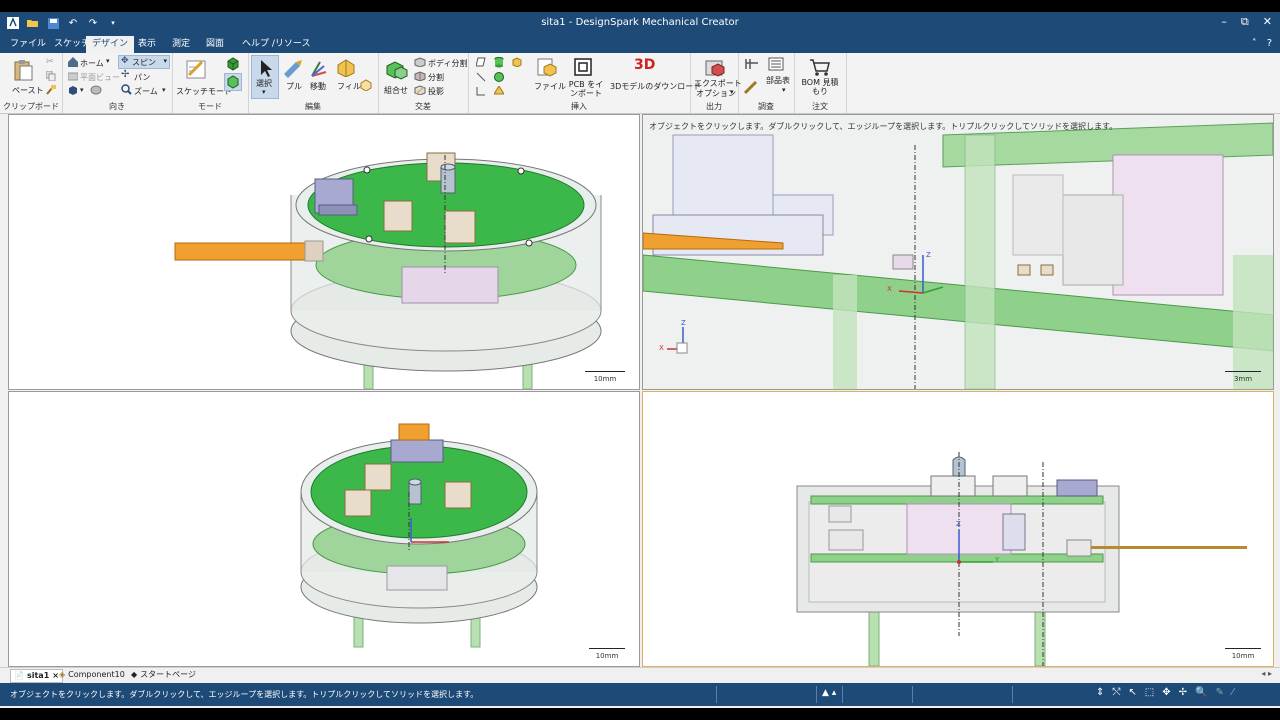 The width and height of the screenshot is (1280, 720). Describe the element at coordinates (110, 44) in the screenshot. I see `tab-design: デザイン` at that location.